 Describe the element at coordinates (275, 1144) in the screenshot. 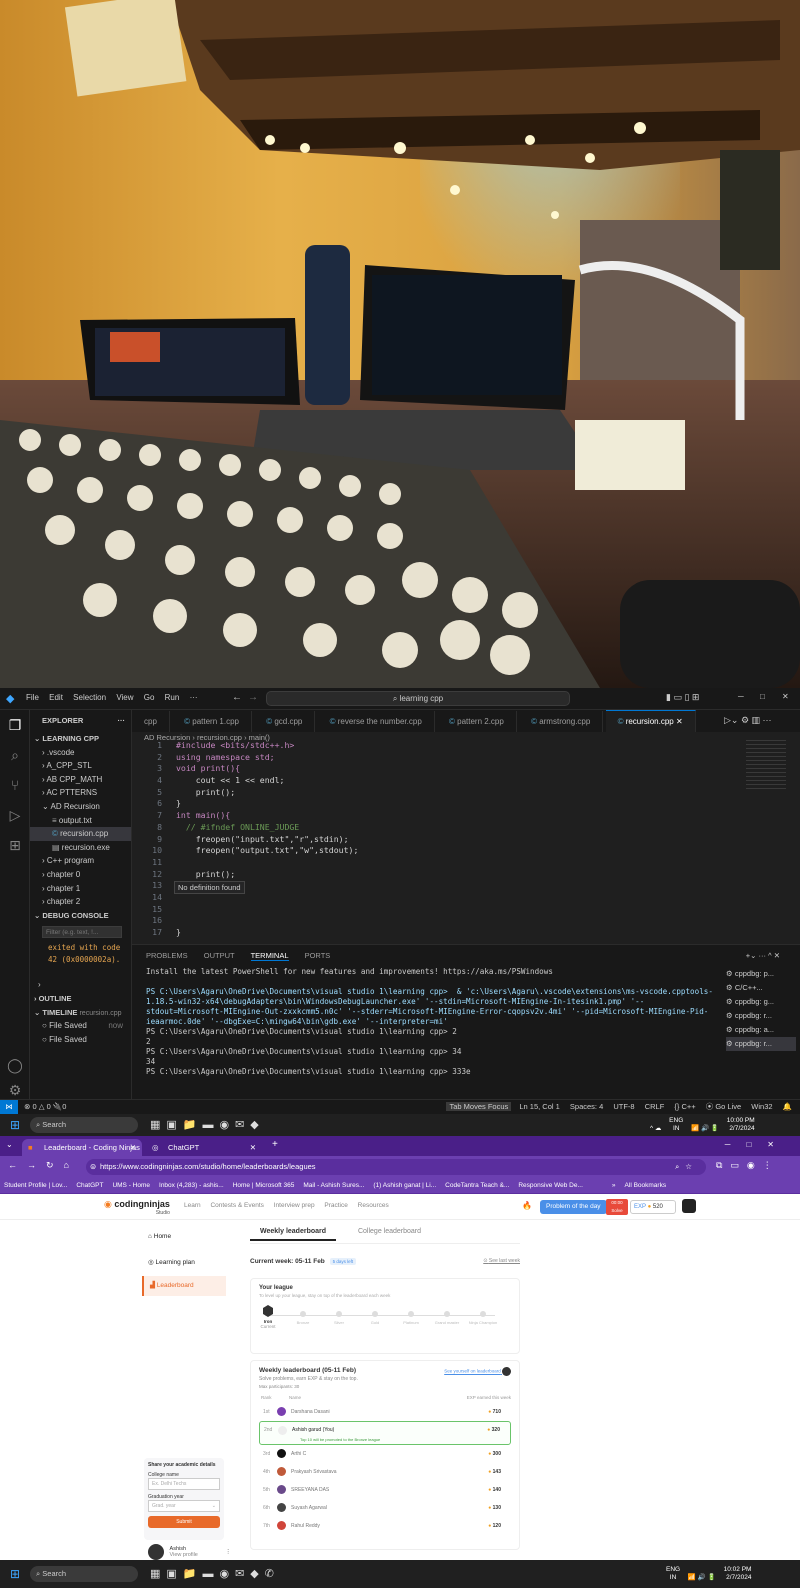

I see `new-tab-button: +` at that location.